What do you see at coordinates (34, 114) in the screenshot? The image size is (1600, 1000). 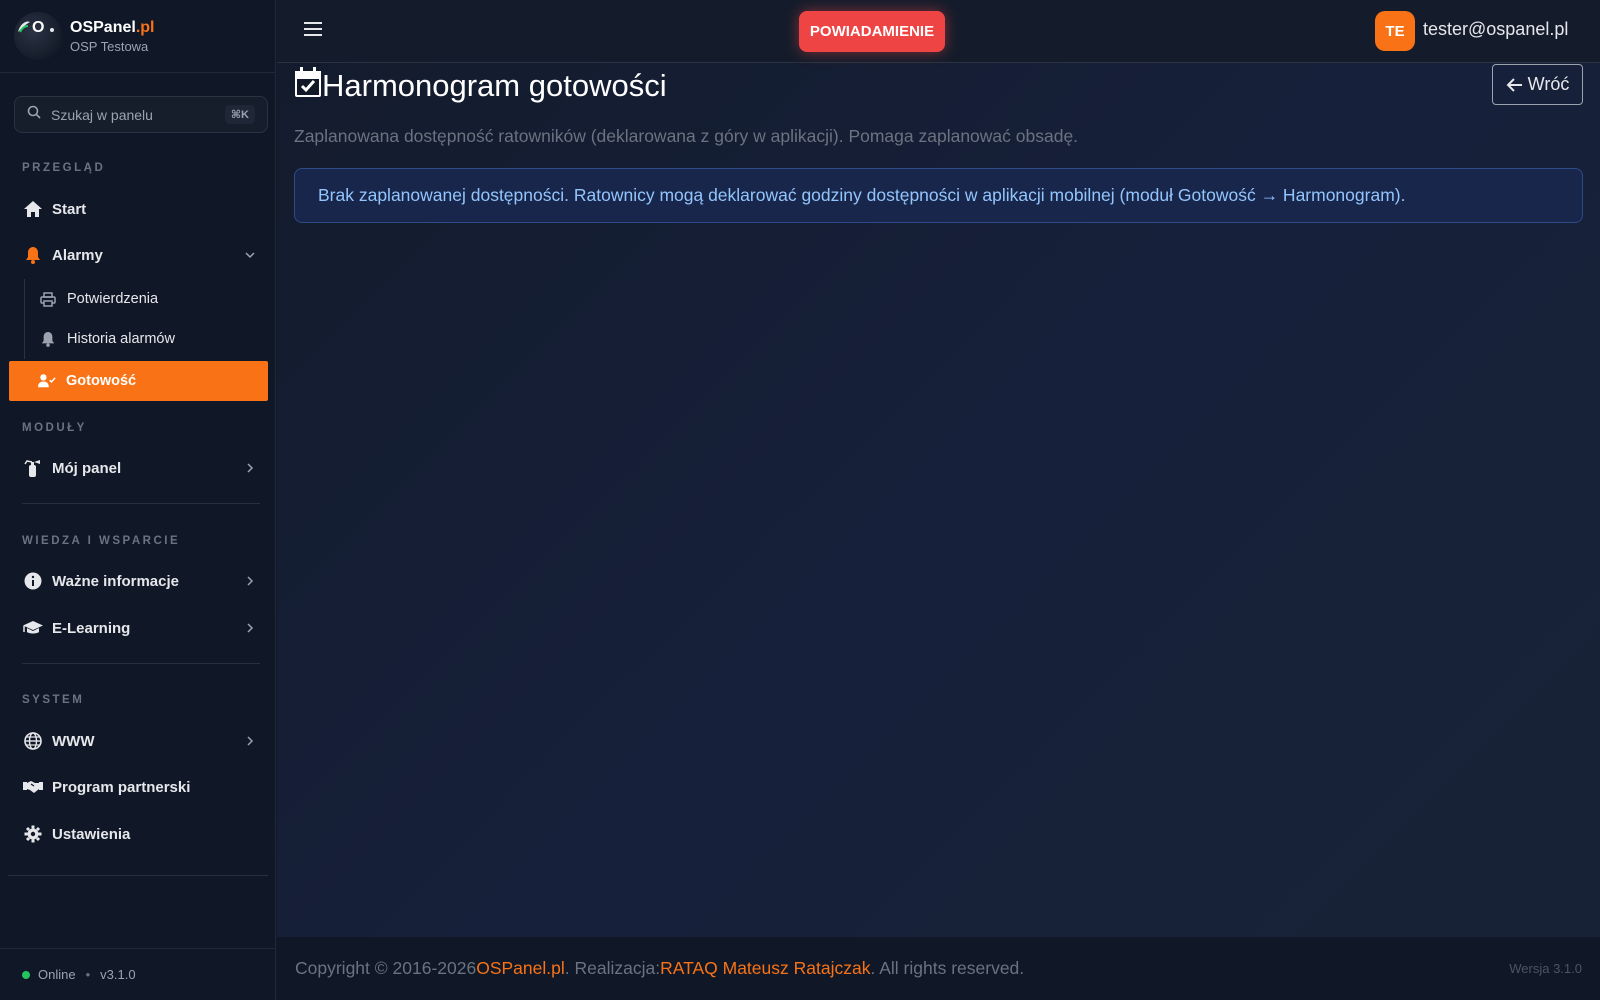 I see `search-icon` at bounding box center [34, 114].